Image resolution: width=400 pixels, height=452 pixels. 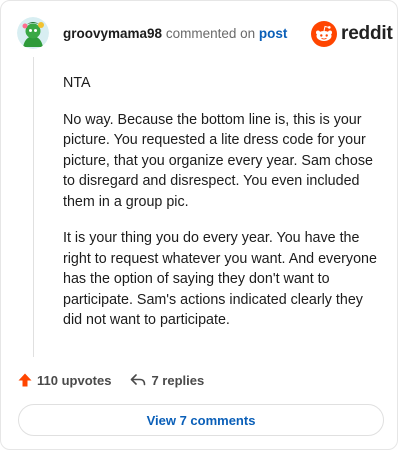 What do you see at coordinates (210, 33) in the screenshot?
I see `commented-on-text: commented on` at bounding box center [210, 33].